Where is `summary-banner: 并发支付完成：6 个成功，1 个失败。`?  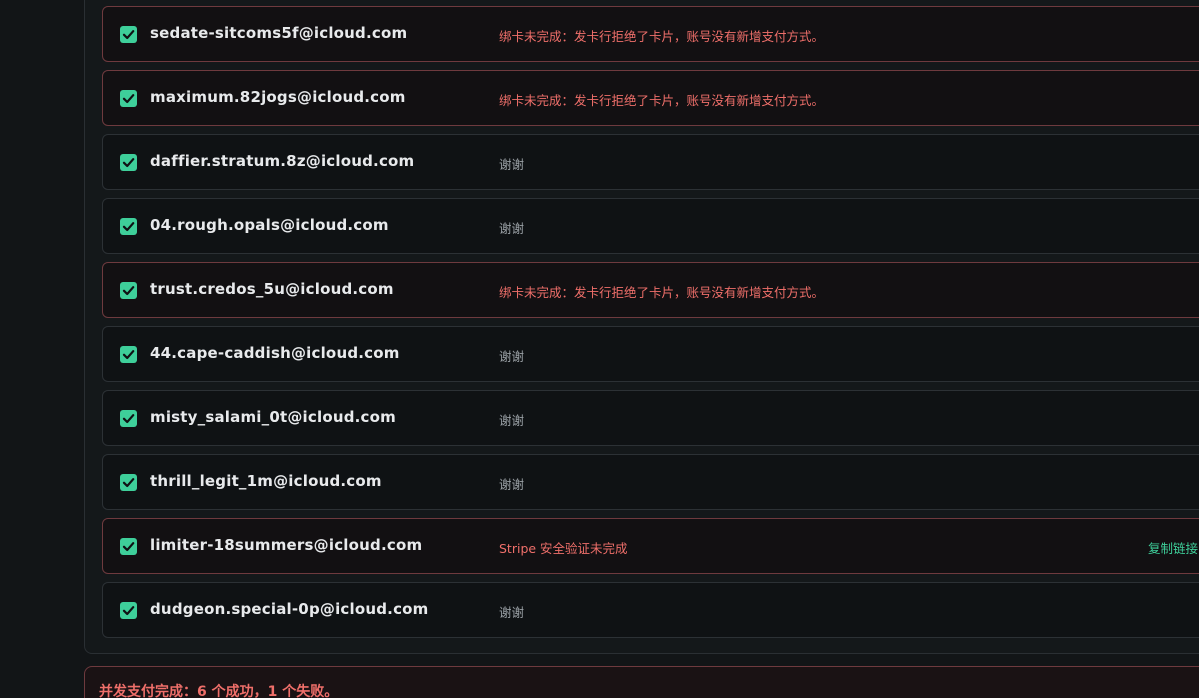
summary-banner: 并发支付完成：6 个成功，1 个失败。 is located at coordinates (641, 682).